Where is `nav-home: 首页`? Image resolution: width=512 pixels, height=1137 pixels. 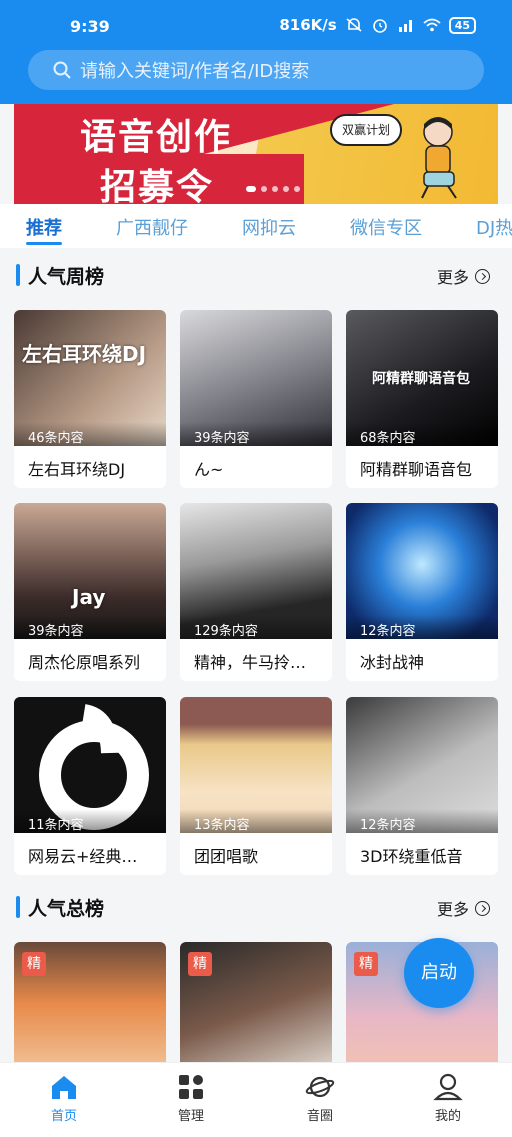 nav-home: 首页 is located at coordinates (64, 1098).